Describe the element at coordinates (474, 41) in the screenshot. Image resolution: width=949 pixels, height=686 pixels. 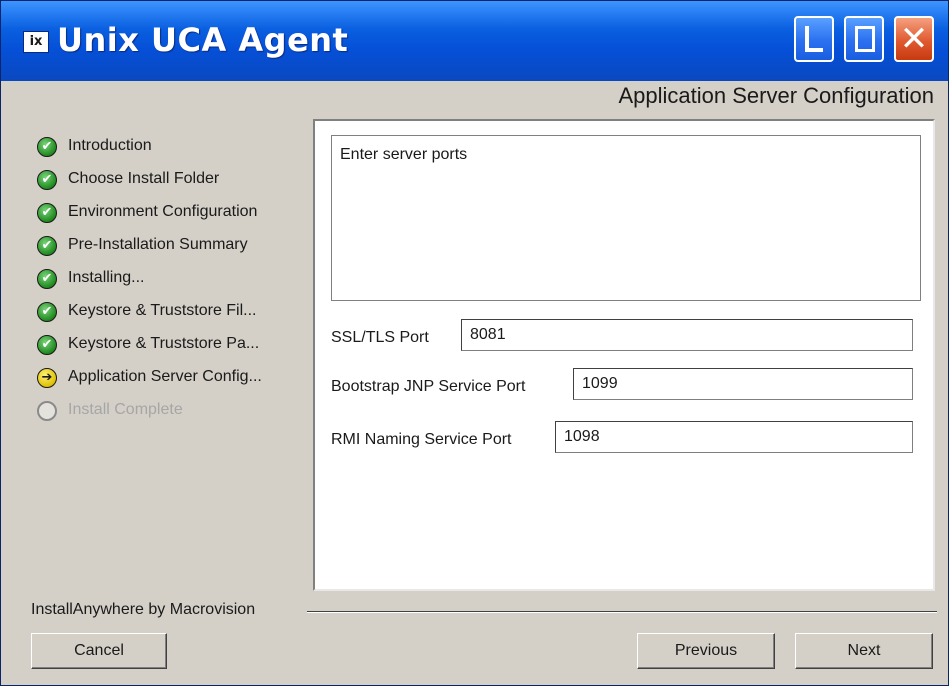
I see `title-bar: ix Unix UCA Agent ✕` at that location.